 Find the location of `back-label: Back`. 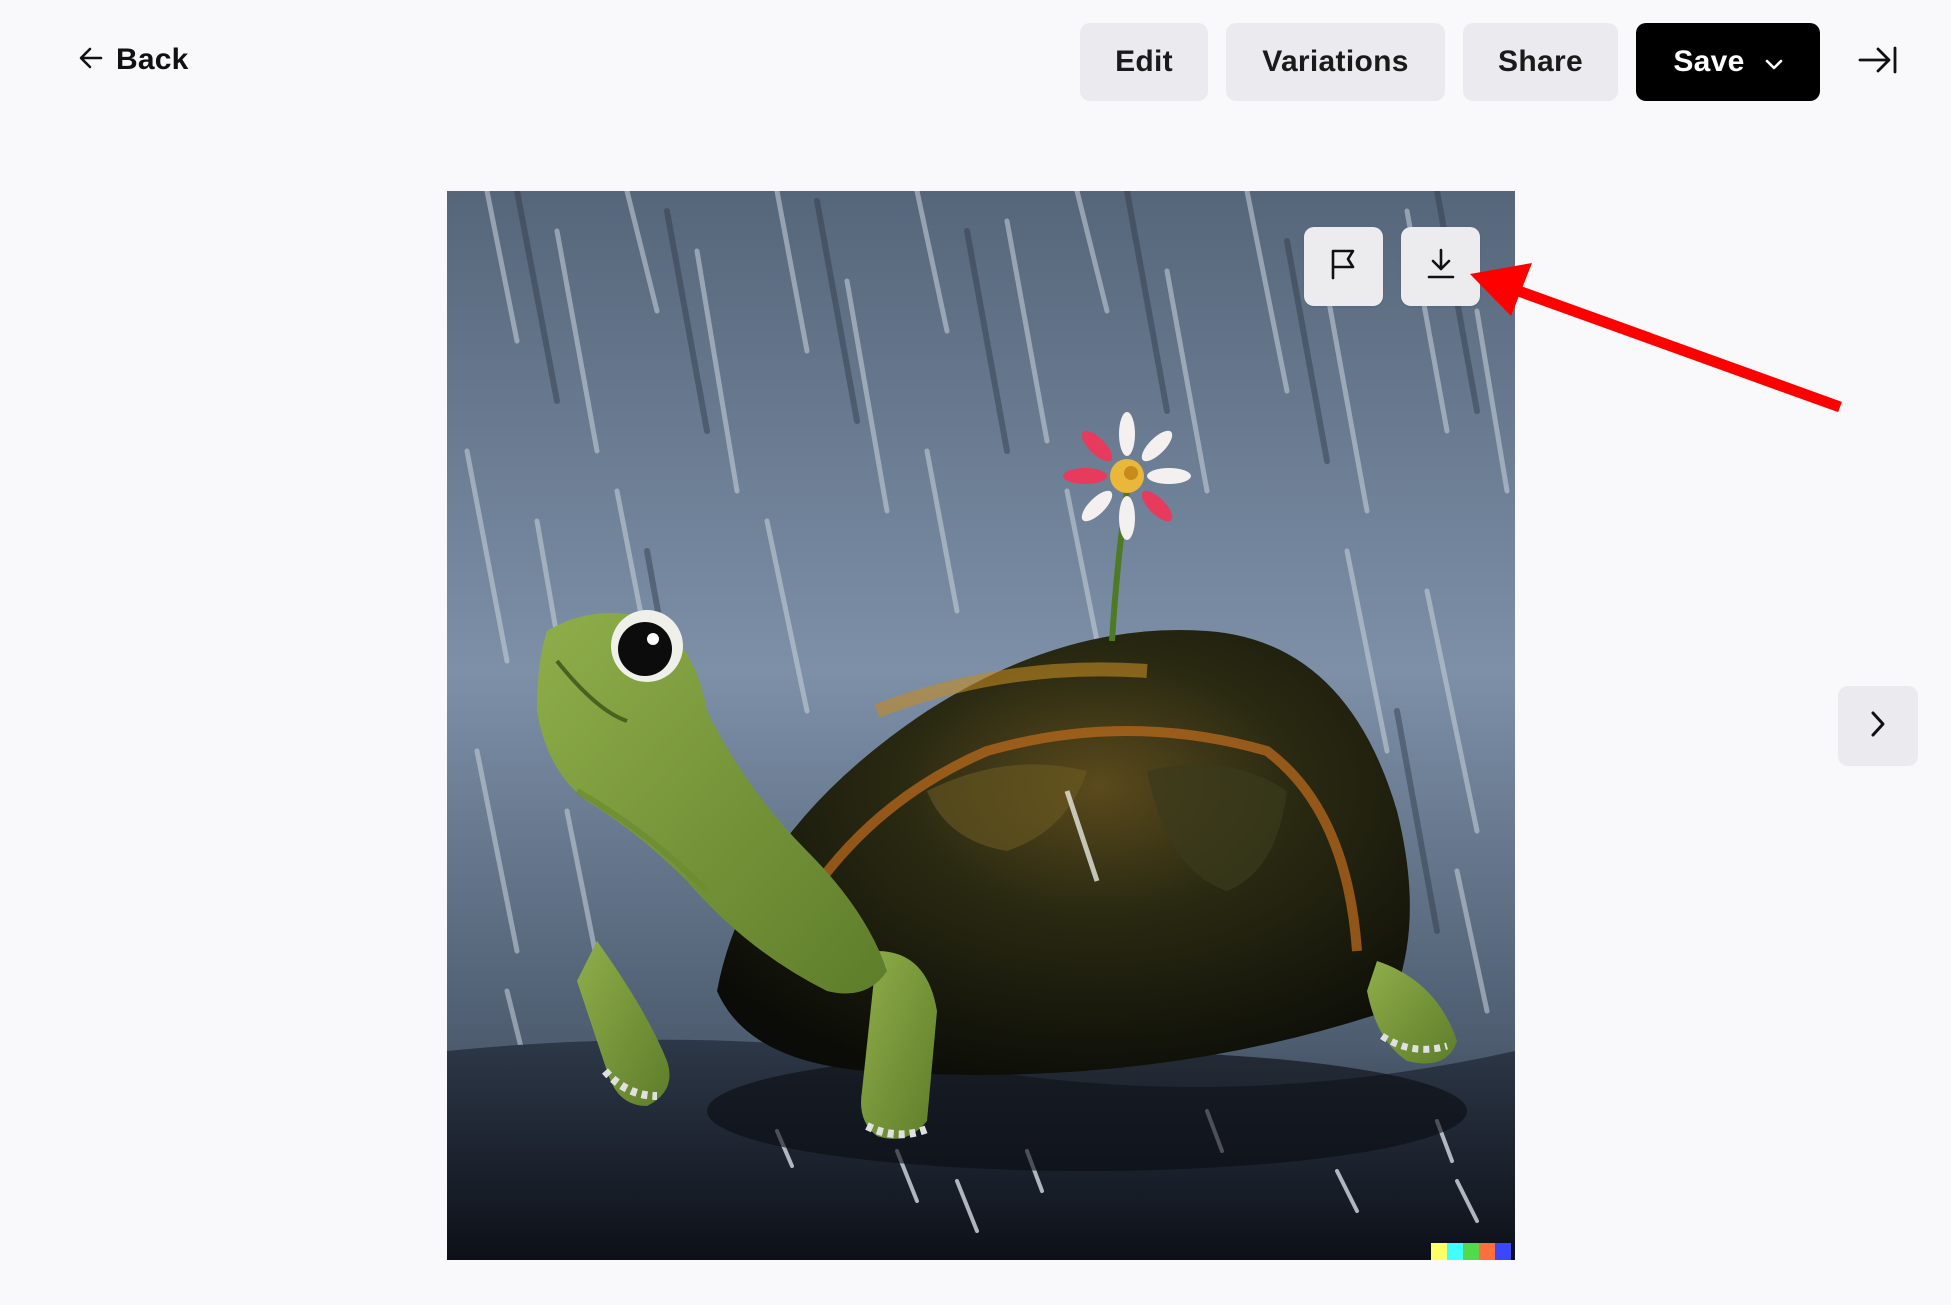

back-label: Back is located at coordinates (152, 59).